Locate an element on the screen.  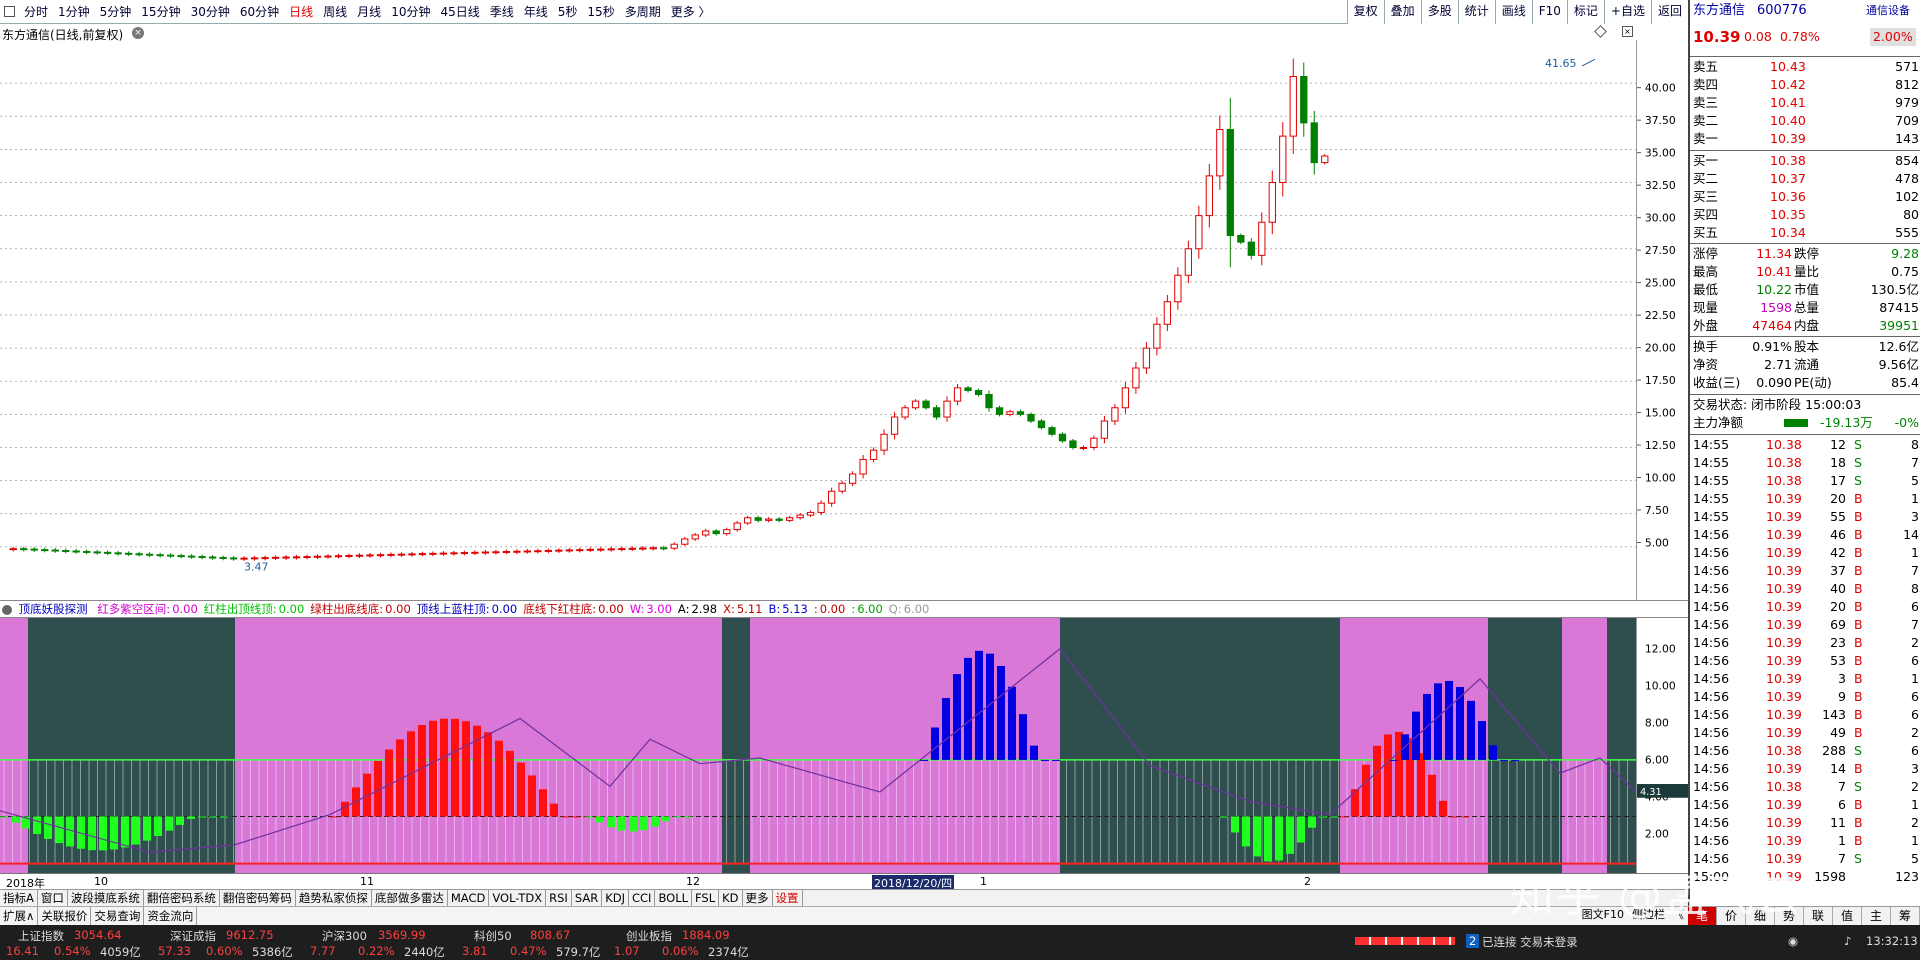
bid-row: 买三 10.36 102 is located at coordinates (1805, 197).